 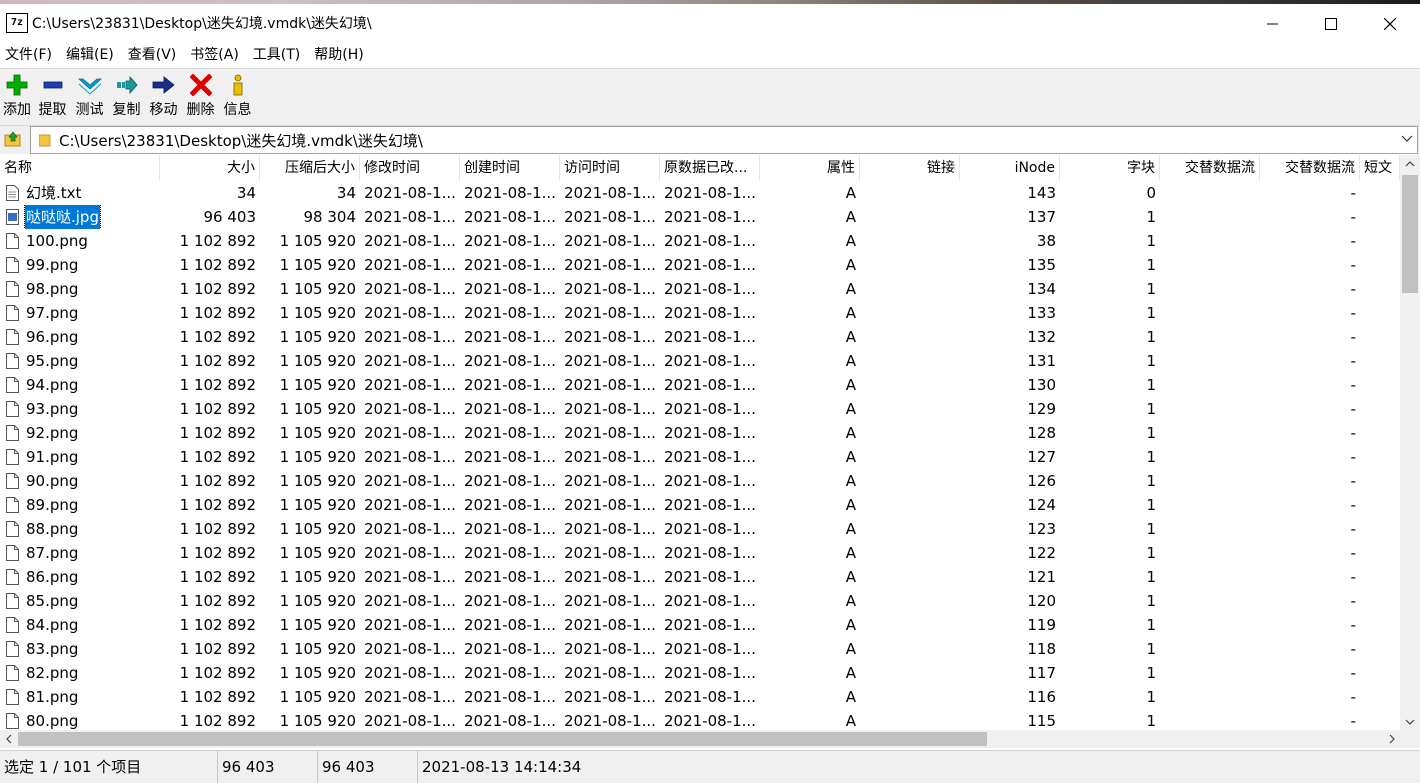 I want to click on scroll-down-button, so click(x=1410, y=721).